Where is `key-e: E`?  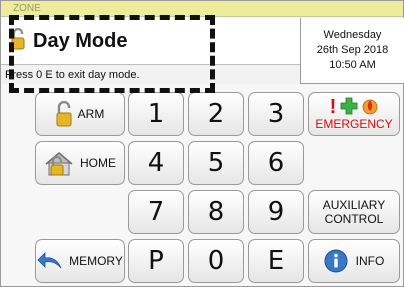
key-e: E is located at coordinates (276, 261).